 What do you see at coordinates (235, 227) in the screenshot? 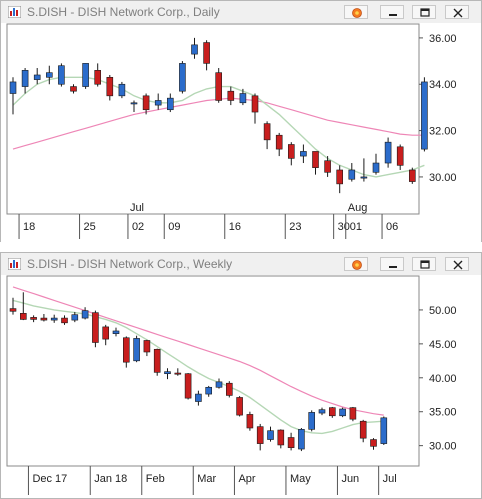
I see `x-tick-label: 16` at bounding box center [235, 227].